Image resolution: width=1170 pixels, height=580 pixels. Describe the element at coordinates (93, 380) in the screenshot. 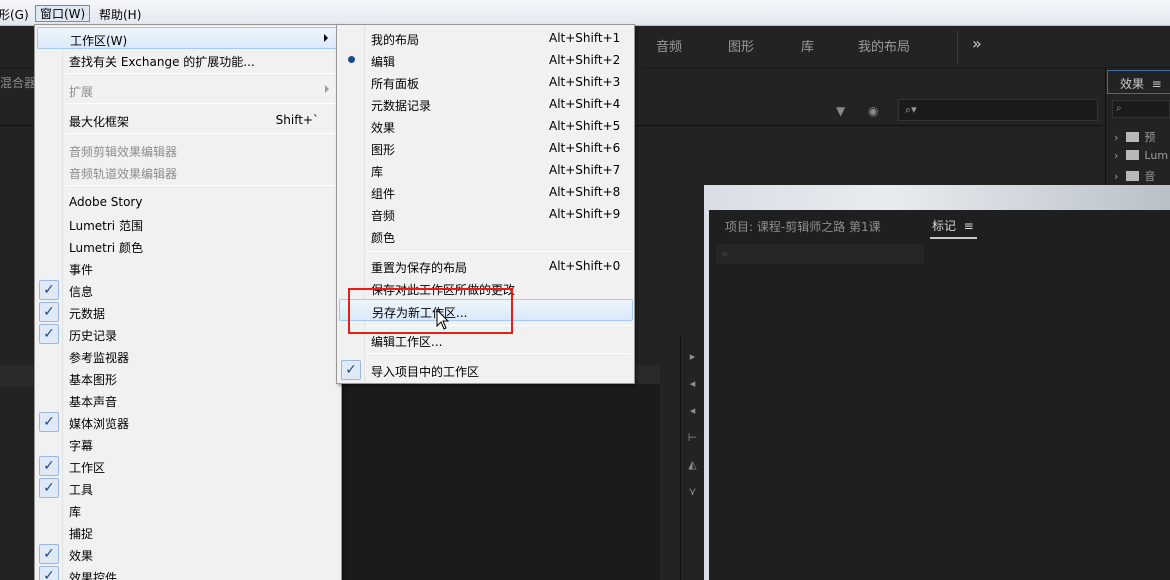

I see `menu-item-label: 基本图形` at that location.